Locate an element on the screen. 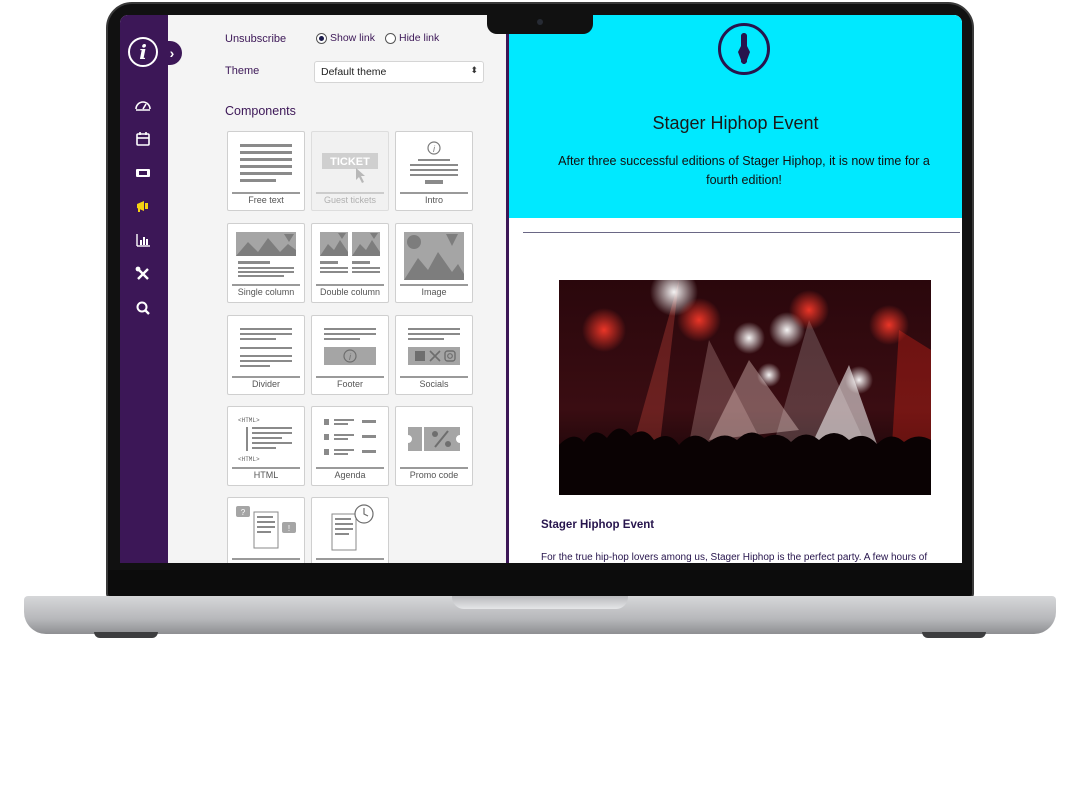  event-logo-icon is located at coordinates (744, 49).